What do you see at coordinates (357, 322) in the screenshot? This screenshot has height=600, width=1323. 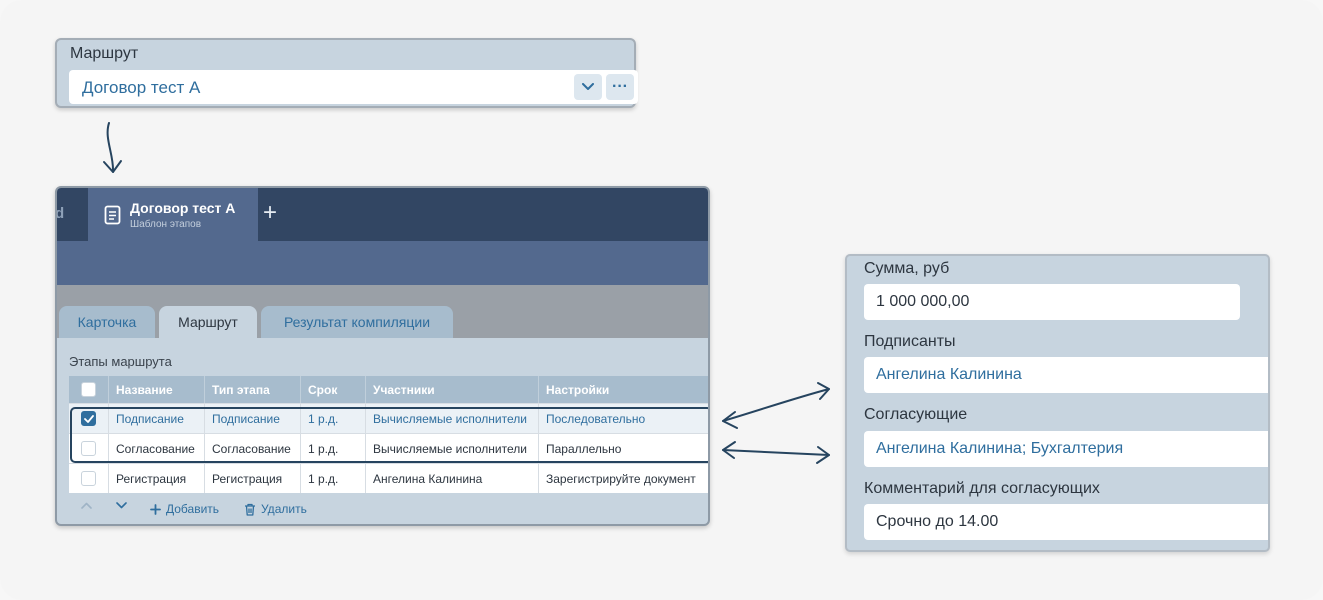 I see `tab-compilation-result: Результат компиляции` at bounding box center [357, 322].